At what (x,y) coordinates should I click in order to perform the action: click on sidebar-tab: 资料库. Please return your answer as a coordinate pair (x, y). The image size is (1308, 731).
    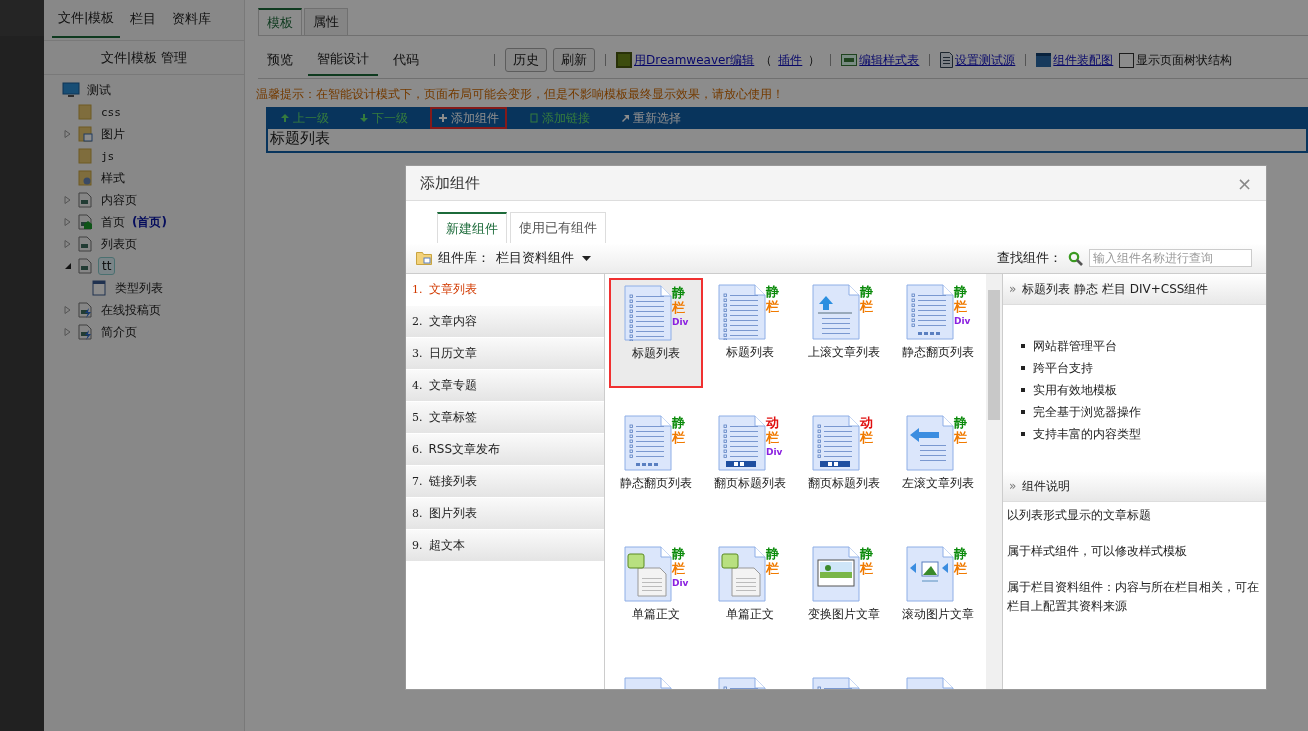
    Looking at the image, I should click on (192, 19).